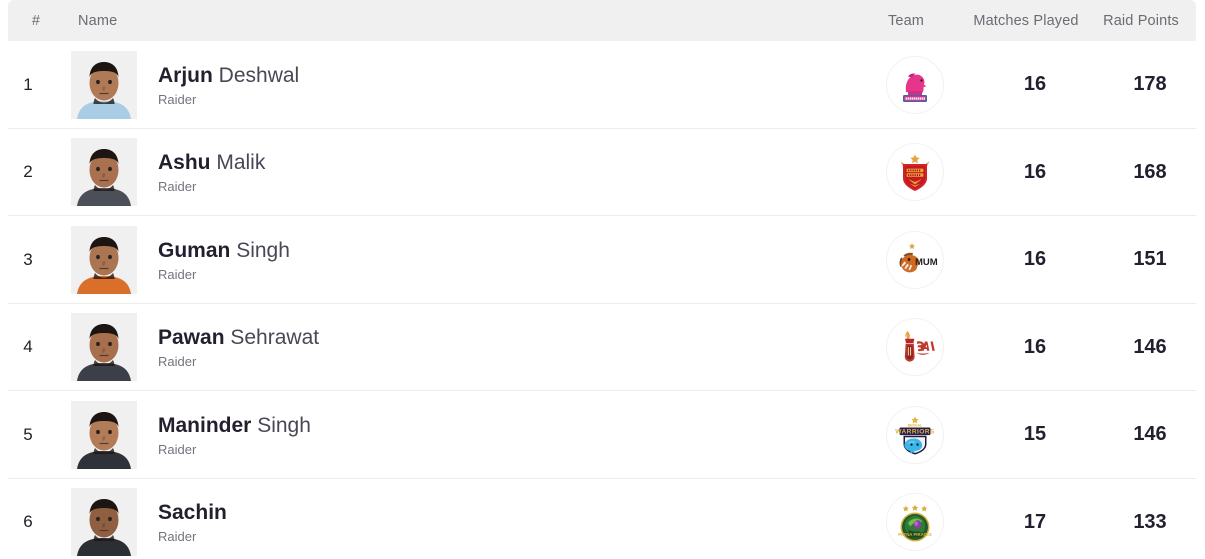 This screenshot has width=1205, height=559. I want to click on player-rank: 3, so click(28, 259).